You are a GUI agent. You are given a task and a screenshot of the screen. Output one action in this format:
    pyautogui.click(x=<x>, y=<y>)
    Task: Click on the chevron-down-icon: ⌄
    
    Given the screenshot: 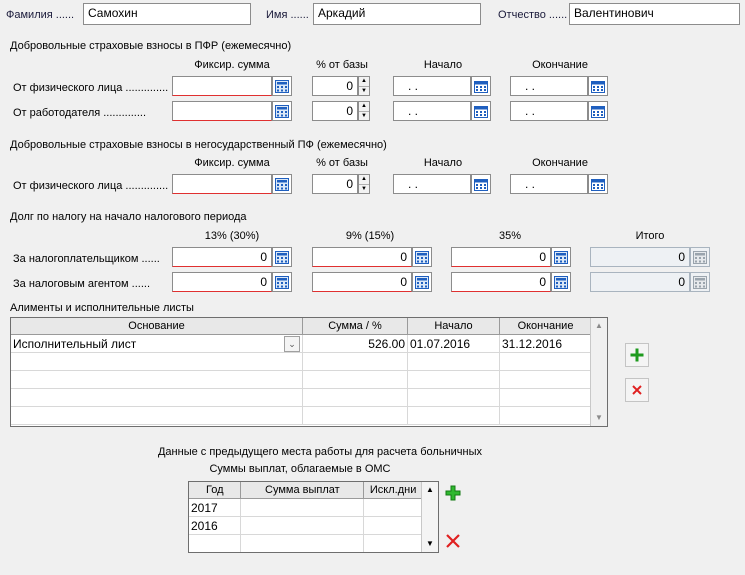 What is the action you would take?
    pyautogui.click(x=292, y=344)
    